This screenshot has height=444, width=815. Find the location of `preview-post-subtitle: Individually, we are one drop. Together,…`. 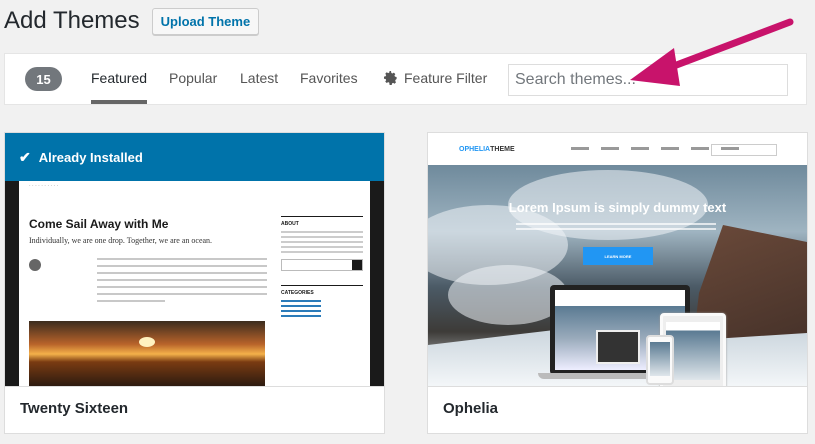

preview-post-subtitle: Individually, we are one drop. Together,… is located at coordinates (121, 240).